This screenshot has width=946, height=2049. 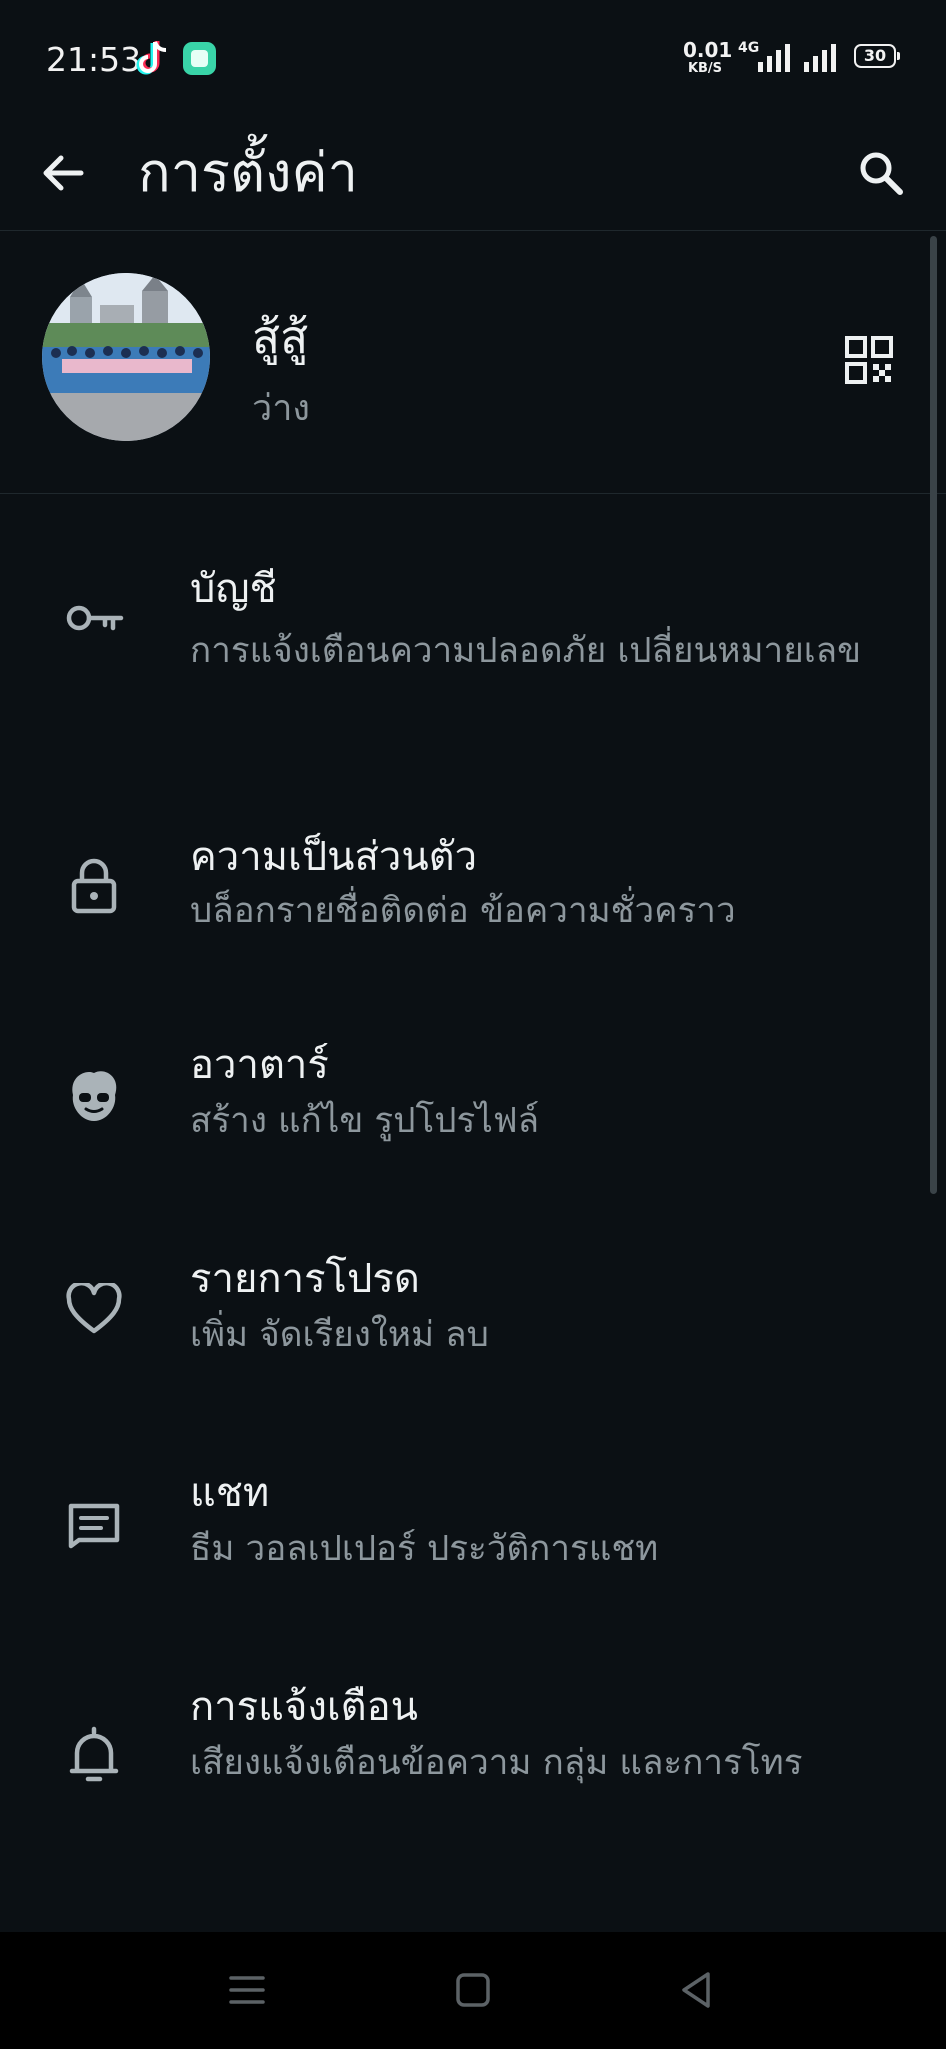 I want to click on home-button, so click(x=473, y=1990).